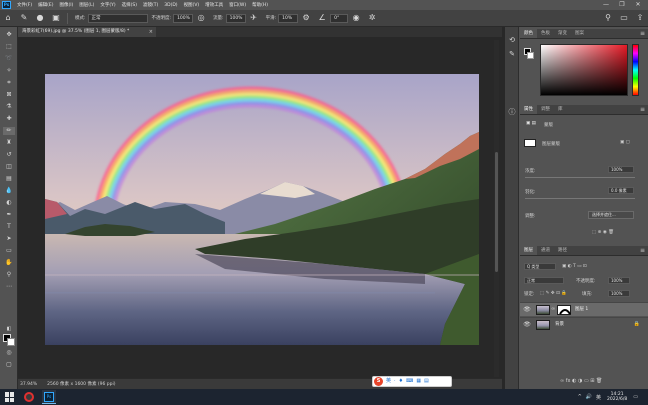 The image size is (648, 405). I want to click on tab-paths: 路径, so click(562, 250).